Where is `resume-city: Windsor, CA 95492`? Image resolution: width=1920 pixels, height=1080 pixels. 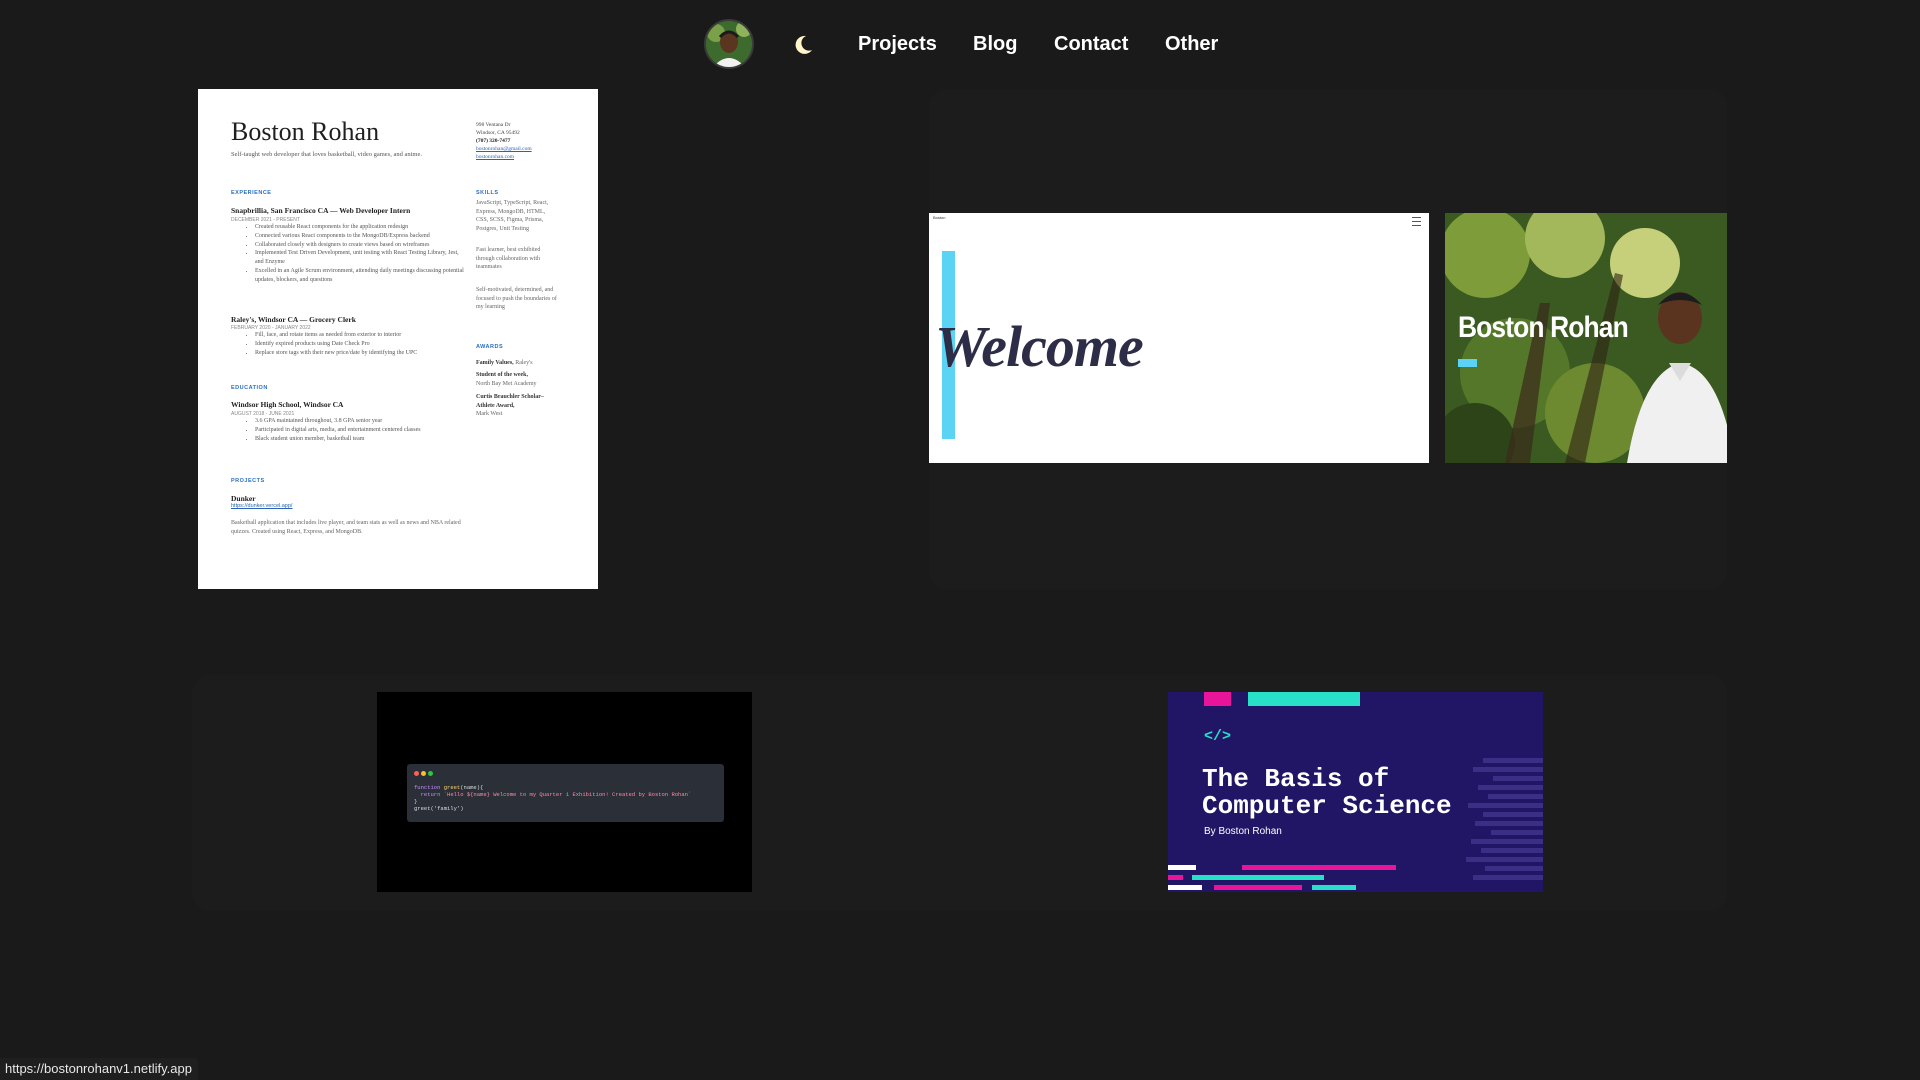 resume-city: Windsor, CA 95492 is located at coordinates (498, 133).